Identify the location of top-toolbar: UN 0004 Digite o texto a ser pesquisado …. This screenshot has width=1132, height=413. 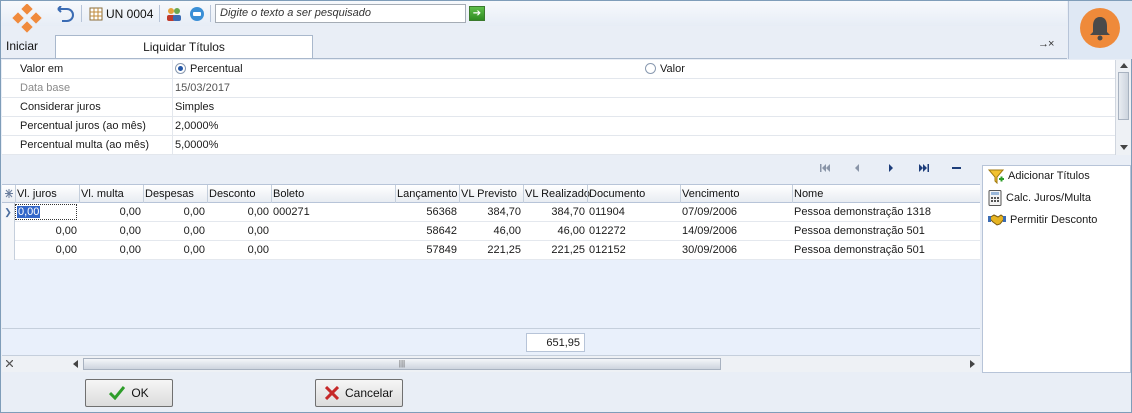
(534, 13).